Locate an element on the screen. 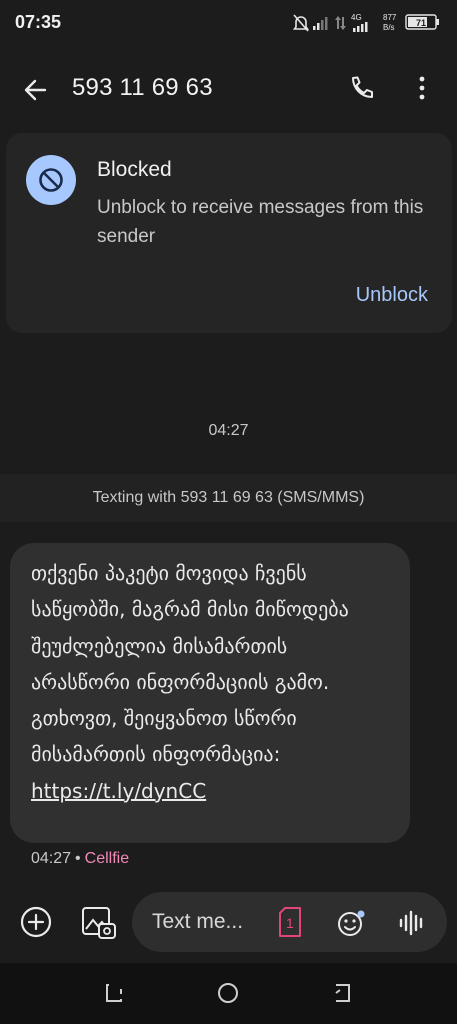 The height and width of the screenshot is (1024, 457). texting-banner: Texting with 593 11 69 63 (SMS/MMS) is located at coordinates (228, 498).